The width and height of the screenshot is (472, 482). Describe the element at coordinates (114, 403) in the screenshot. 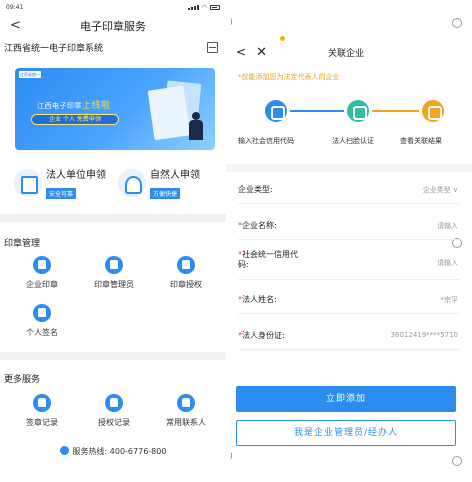

I see `auth-records-icon` at that location.